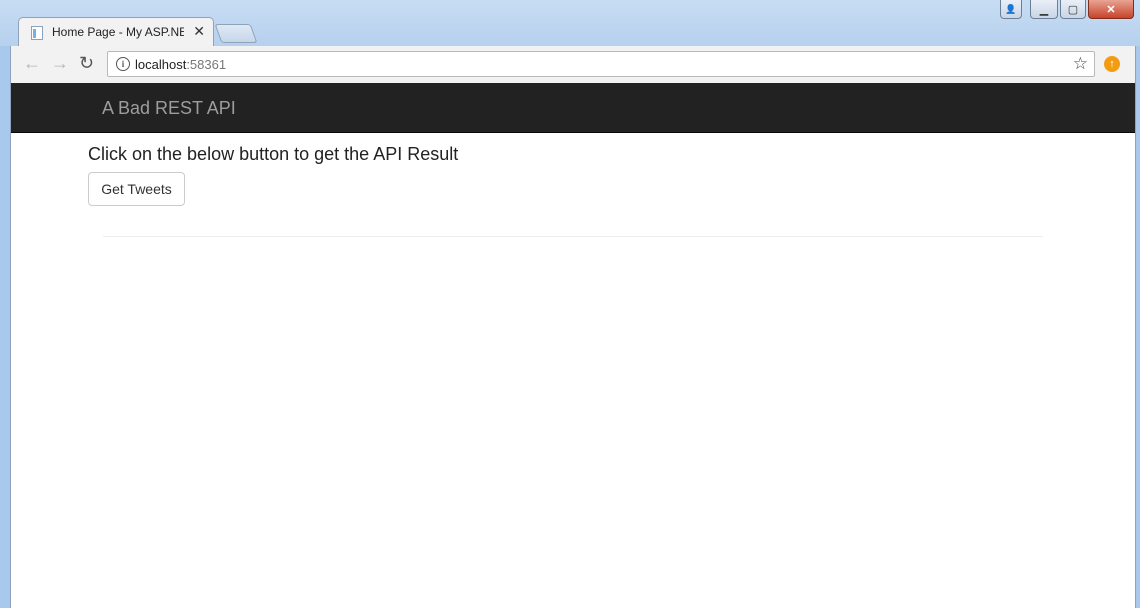 Image resolution: width=1140 pixels, height=608 pixels. I want to click on reload-button: ↻, so click(86, 63).